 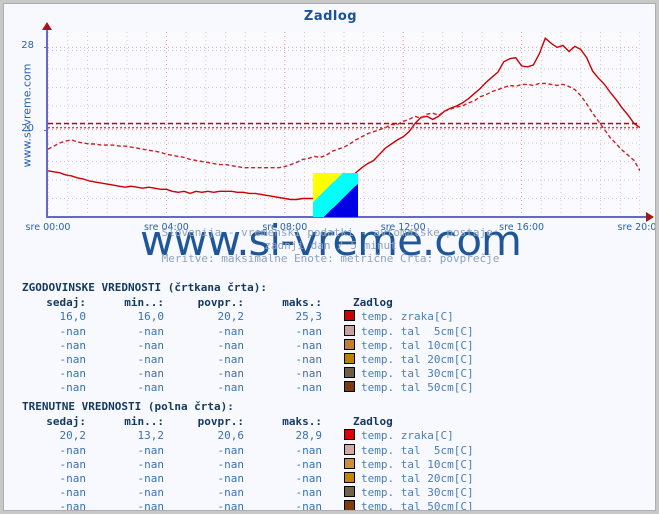 What do you see at coordinates (73, 436) in the screenshot?
I see `cell-sedaj: 20,2` at bounding box center [73, 436].